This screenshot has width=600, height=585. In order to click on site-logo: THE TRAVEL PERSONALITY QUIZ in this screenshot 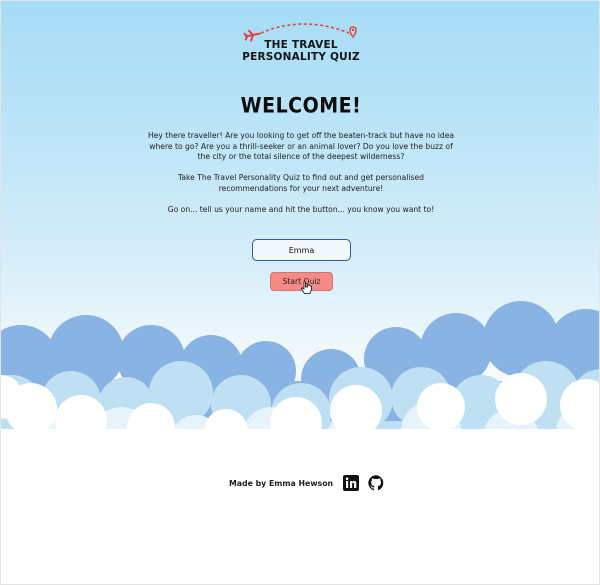, I will do `click(301, 45)`.